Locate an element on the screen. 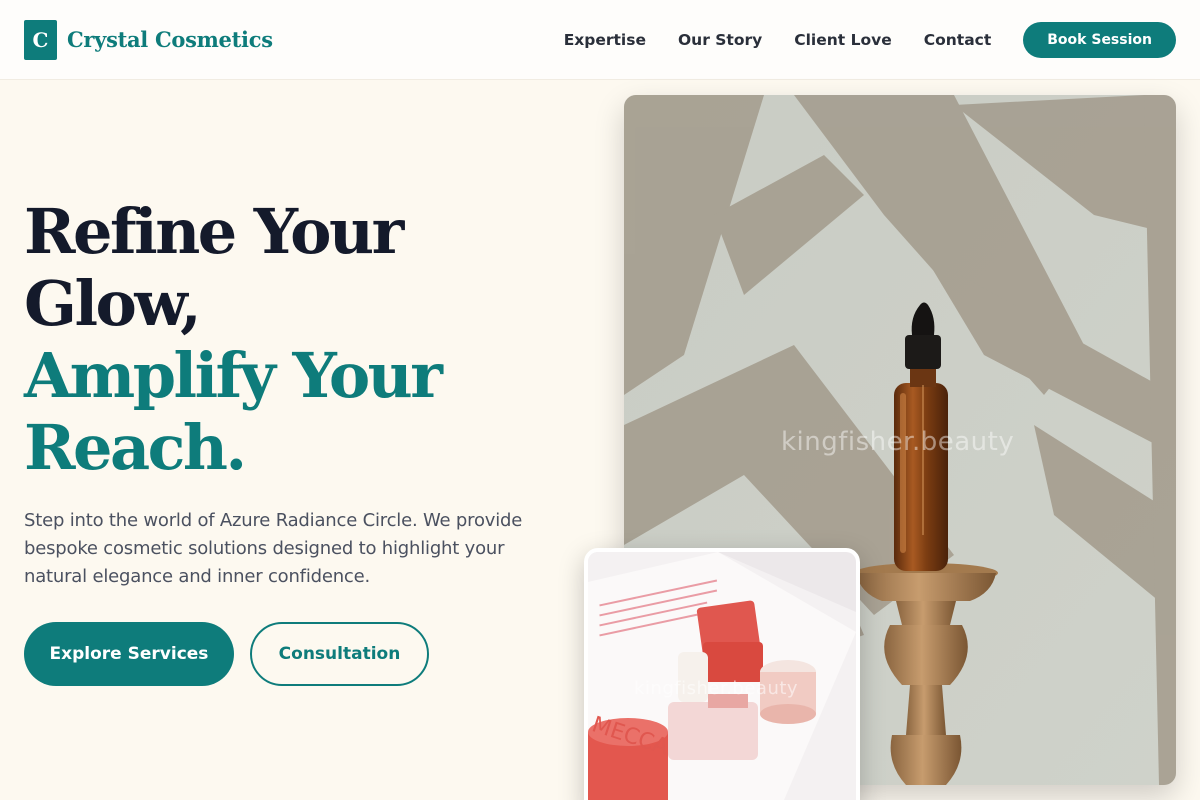 Image resolution: width=1200 pixels, height=800 pixels. brand-name: Crystal Cosmetics is located at coordinates (170, 39).